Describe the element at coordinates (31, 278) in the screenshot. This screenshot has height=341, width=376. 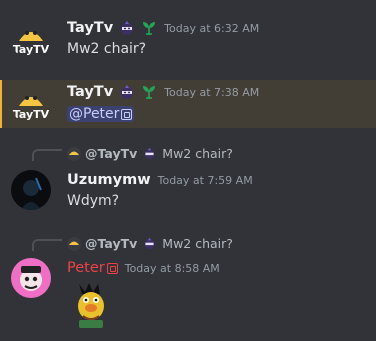
I see `peter-avatar` at that location.